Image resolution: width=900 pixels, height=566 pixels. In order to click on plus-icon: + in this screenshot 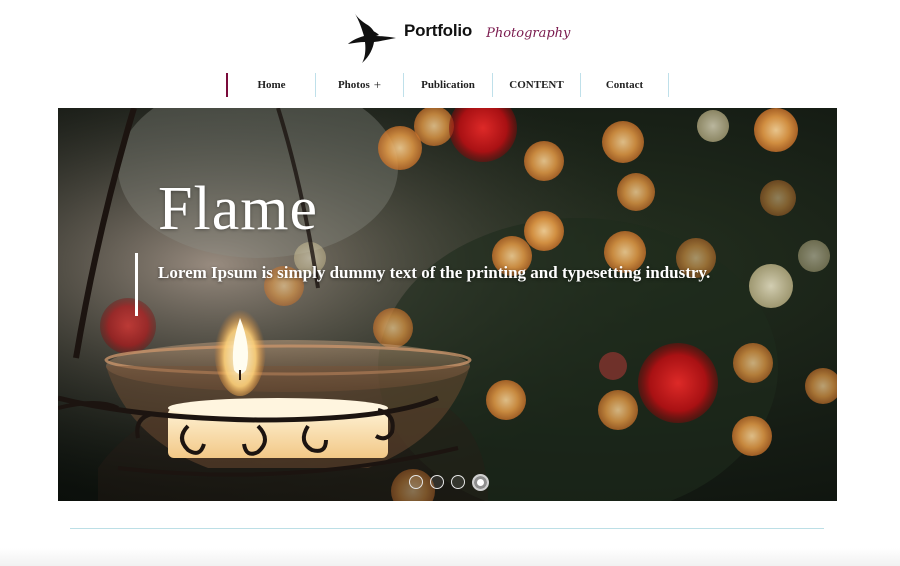, I will do `click(377, 84)`.